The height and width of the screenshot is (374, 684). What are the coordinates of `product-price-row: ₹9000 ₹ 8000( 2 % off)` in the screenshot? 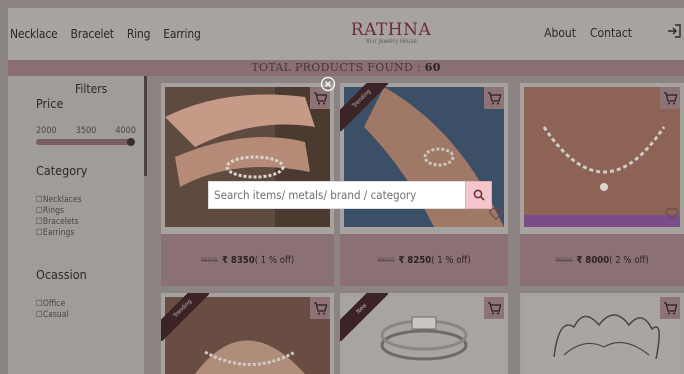 It's located at (602, 260).